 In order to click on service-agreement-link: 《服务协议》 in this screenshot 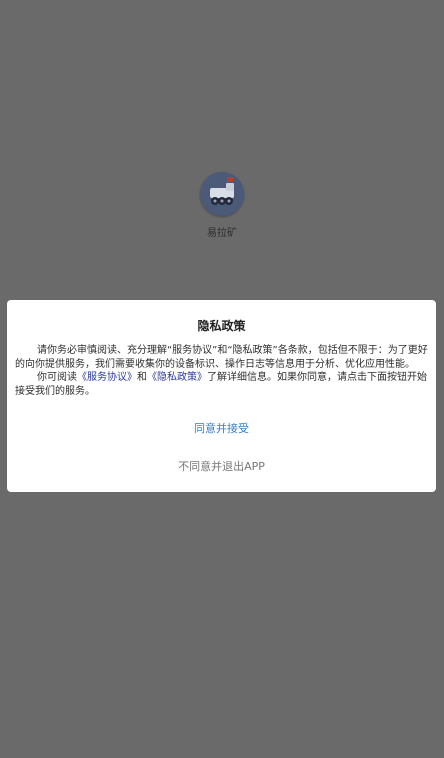, I will do `click(107, 377)`.